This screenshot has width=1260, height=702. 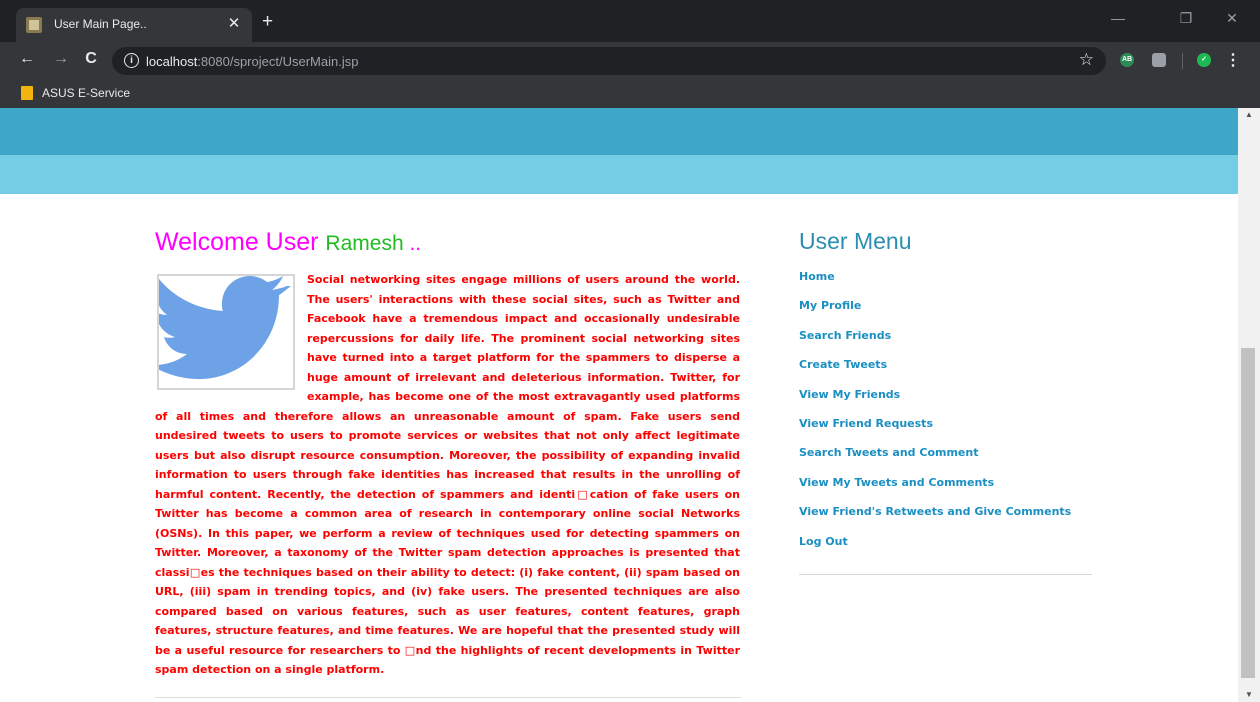 I want to click on reload-icon: C, so click(x=91, y=59).